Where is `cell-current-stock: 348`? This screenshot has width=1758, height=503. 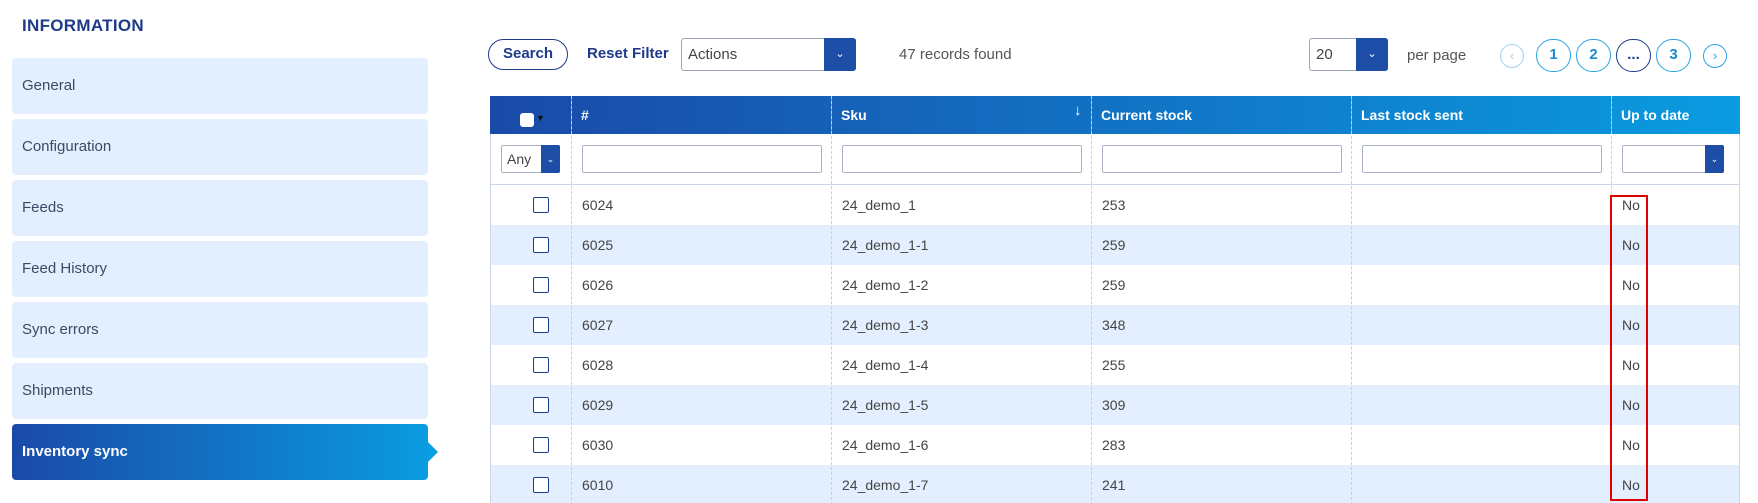 cell-current-stock: 348 is located at coordinates (1114, 325).